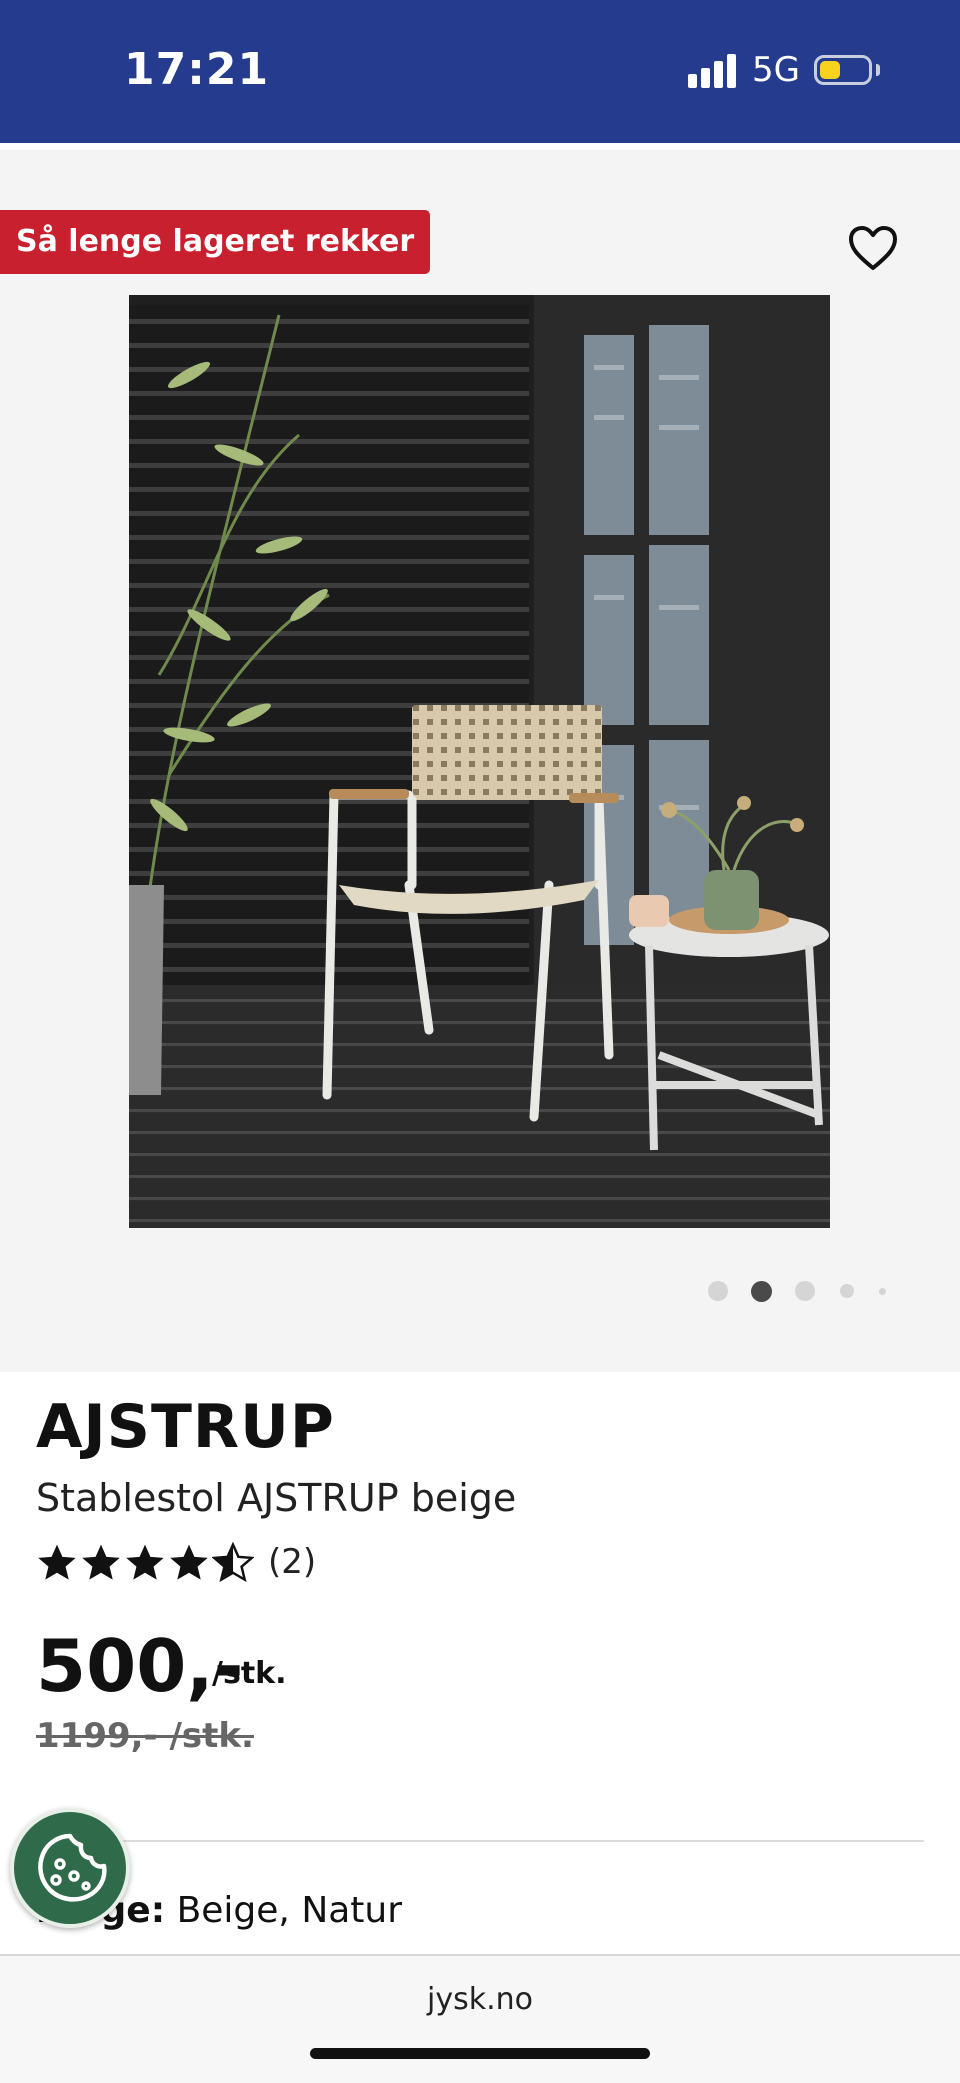  What do you see at coordinates (713, 71) in the screenshot?
I see `signal-icon` at bounding box center [713, 71].